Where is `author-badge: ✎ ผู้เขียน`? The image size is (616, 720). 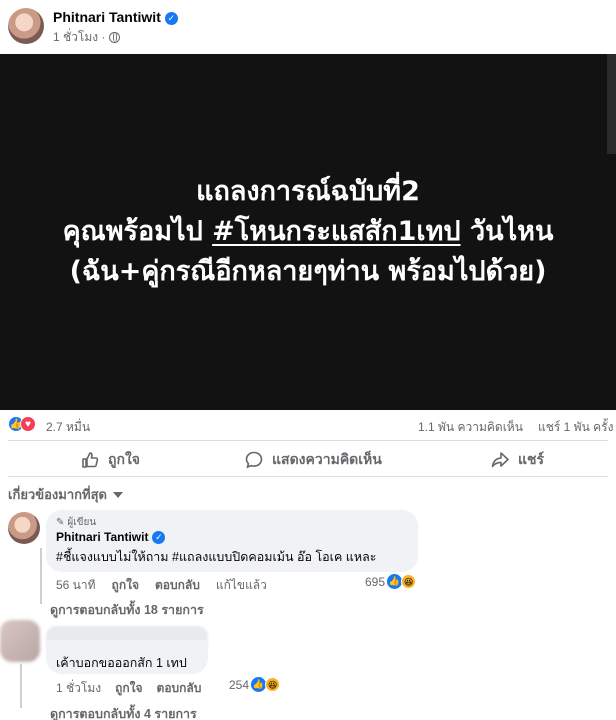 author-badge: ✎ ผู้เขียน is located at coordinates (76, 522).